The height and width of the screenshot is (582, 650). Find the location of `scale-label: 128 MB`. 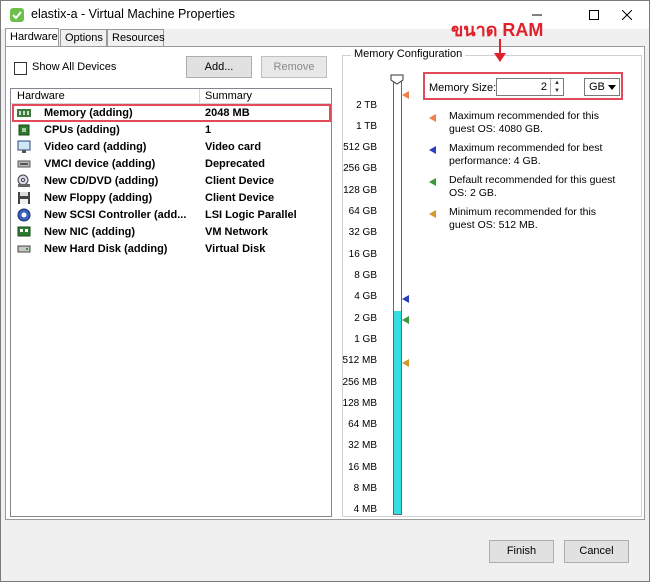

scale-label: 128 MB is located at coordinates (359, 403).